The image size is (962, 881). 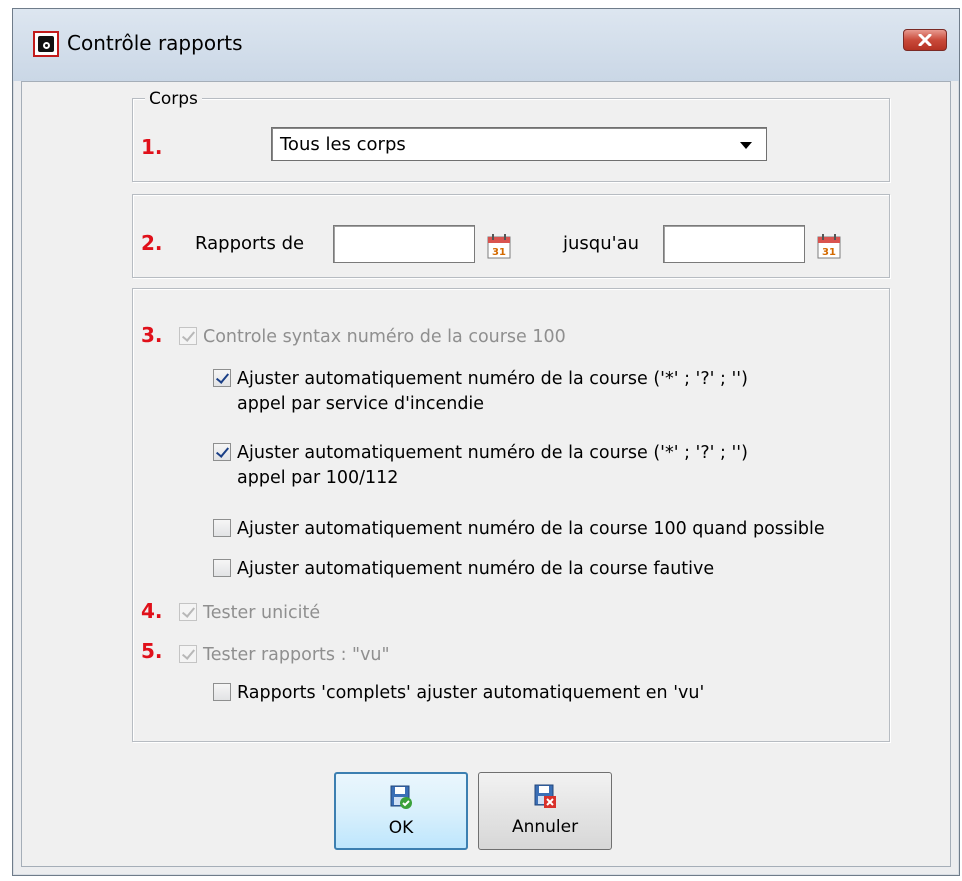 What do you see at coordinates (222, 692) in the screenshot?
I see `complete-seen-checkbox` at bounding box center [222, 692].